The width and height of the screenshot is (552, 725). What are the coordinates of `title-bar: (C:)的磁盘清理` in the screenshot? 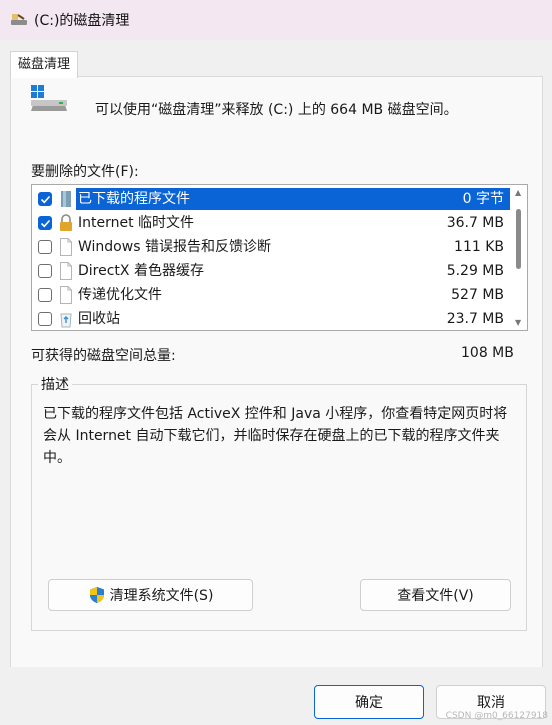 It's located at (276, 20).